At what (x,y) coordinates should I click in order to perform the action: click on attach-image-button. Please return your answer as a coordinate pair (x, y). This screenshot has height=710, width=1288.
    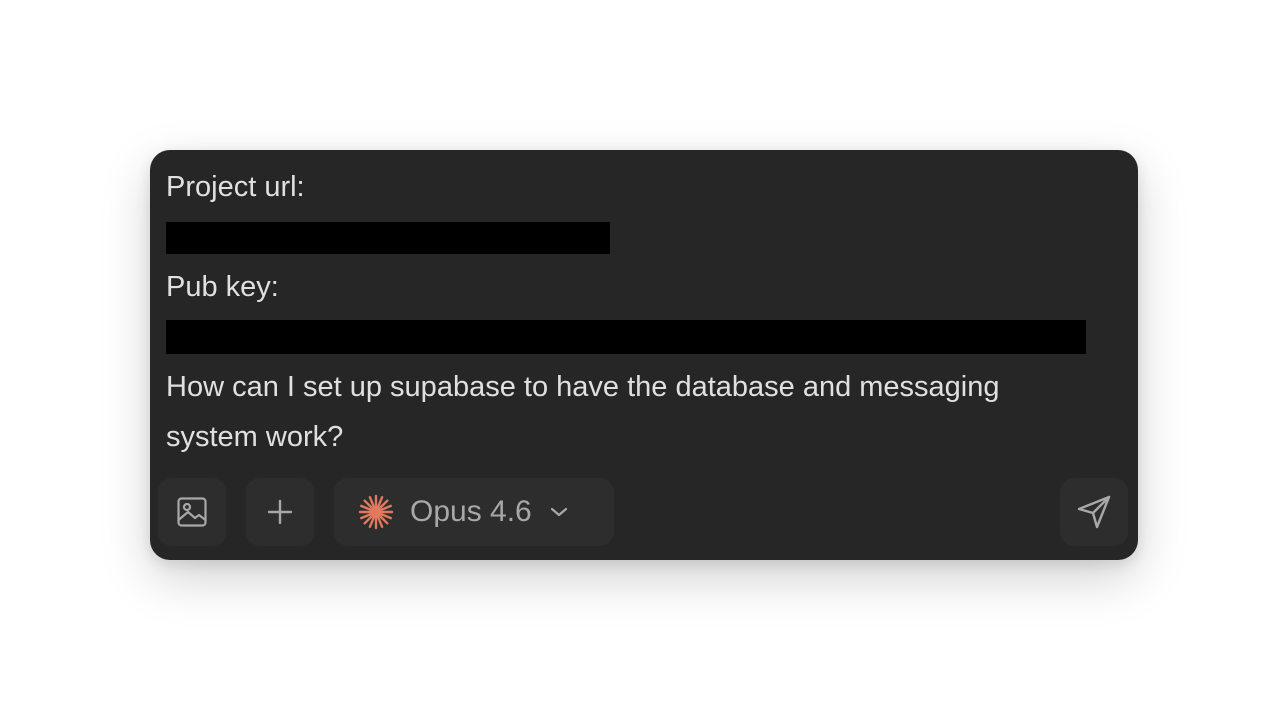
    Looking at the image, I should click on (192, 512).